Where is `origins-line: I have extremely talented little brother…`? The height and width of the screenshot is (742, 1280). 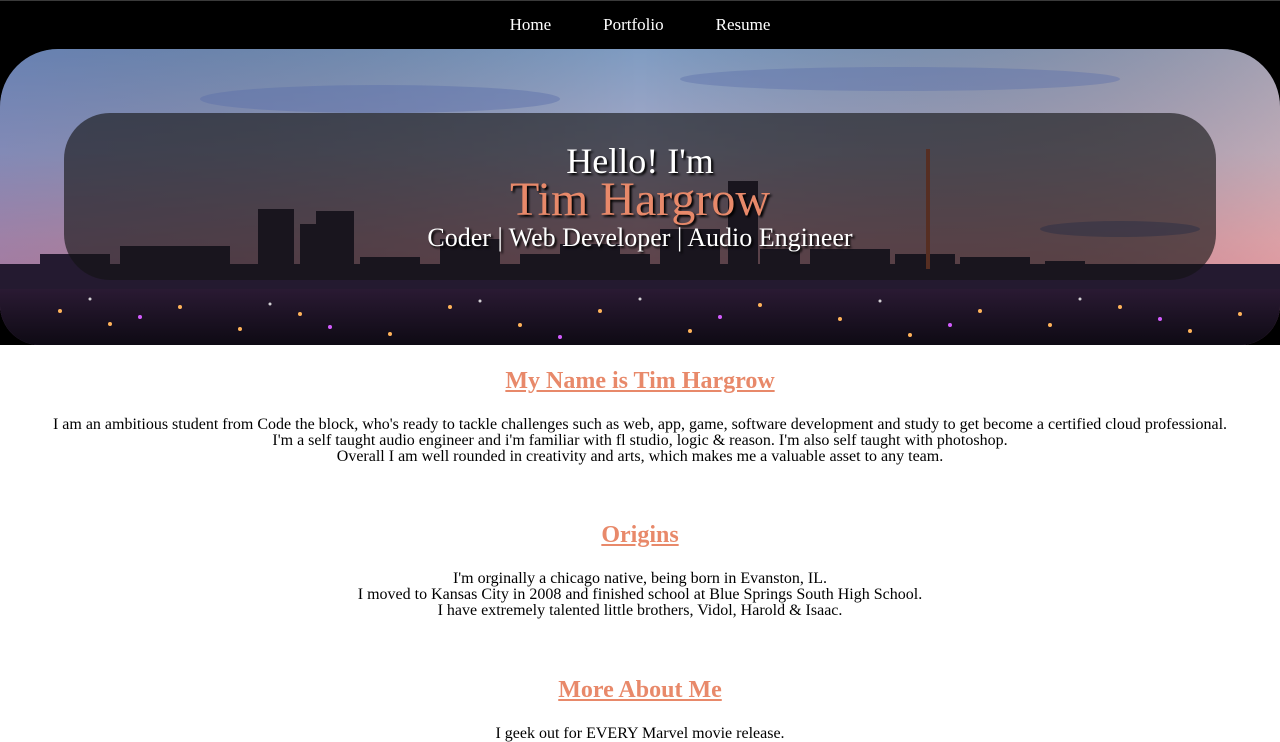 origins-line: I have extremely talented little brother… is located at coordinates (640, 610).